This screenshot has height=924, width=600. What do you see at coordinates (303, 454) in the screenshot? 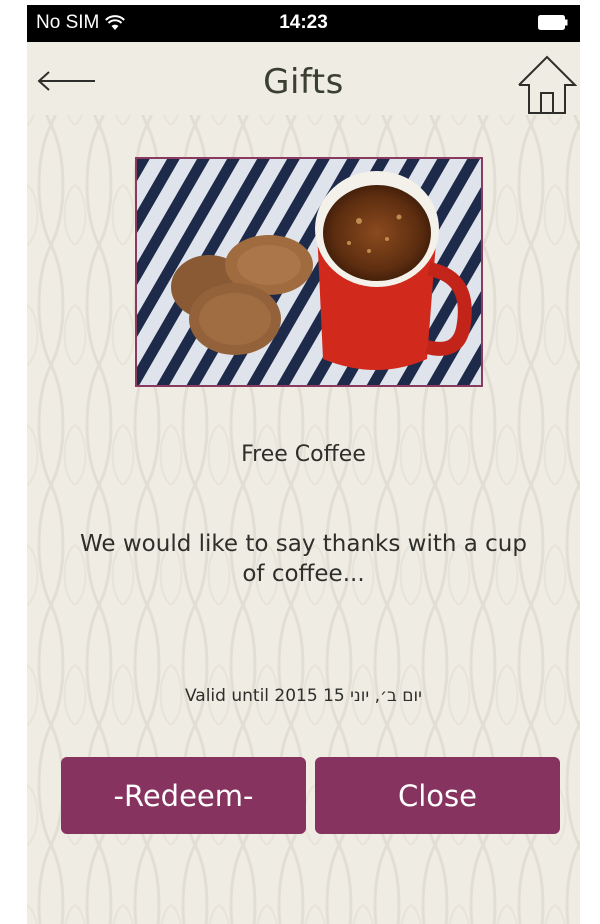
I see `gift-title: Free Coffee` at bounding box center [303, 454].